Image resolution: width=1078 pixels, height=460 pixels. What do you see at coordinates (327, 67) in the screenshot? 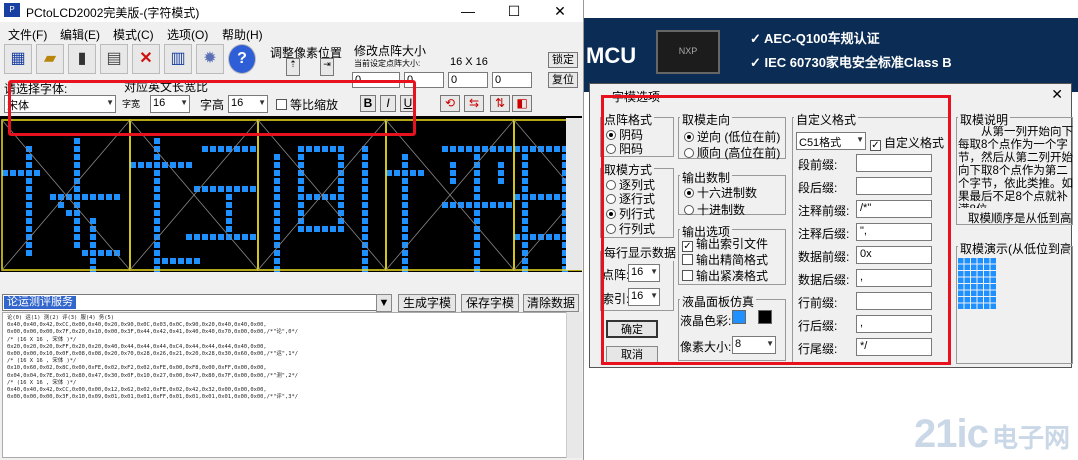
I see `move-right-button: ⇥` at bounding box center [327, 67].